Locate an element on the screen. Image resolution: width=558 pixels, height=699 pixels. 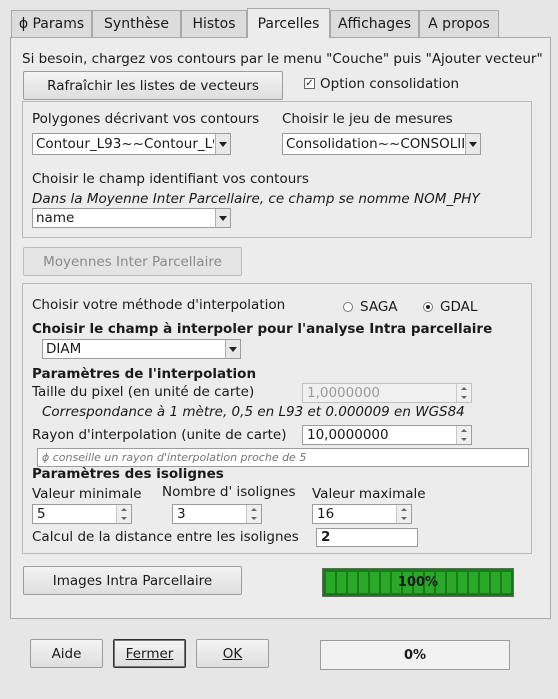
max-value: 16 is located at coordinates (326, 514).